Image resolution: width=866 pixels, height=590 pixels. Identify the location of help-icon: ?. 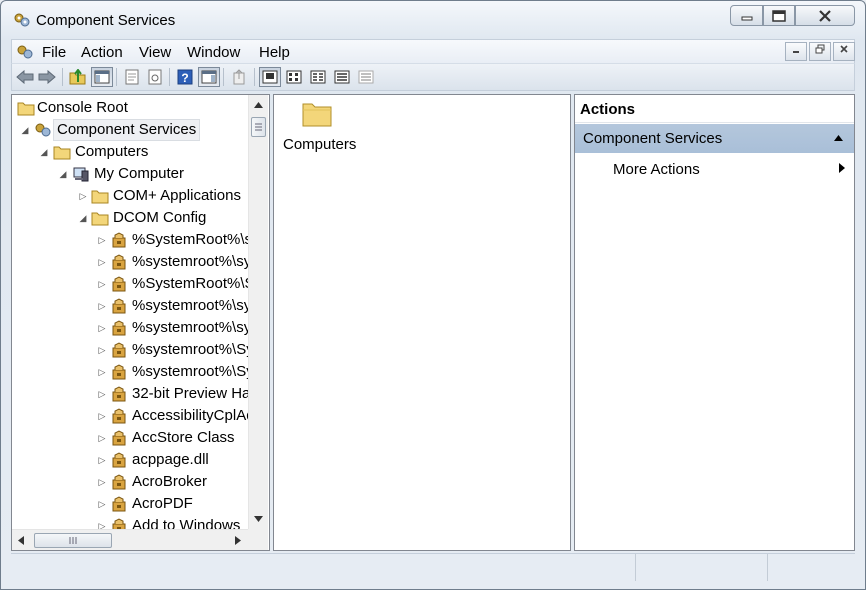
(185, 77).